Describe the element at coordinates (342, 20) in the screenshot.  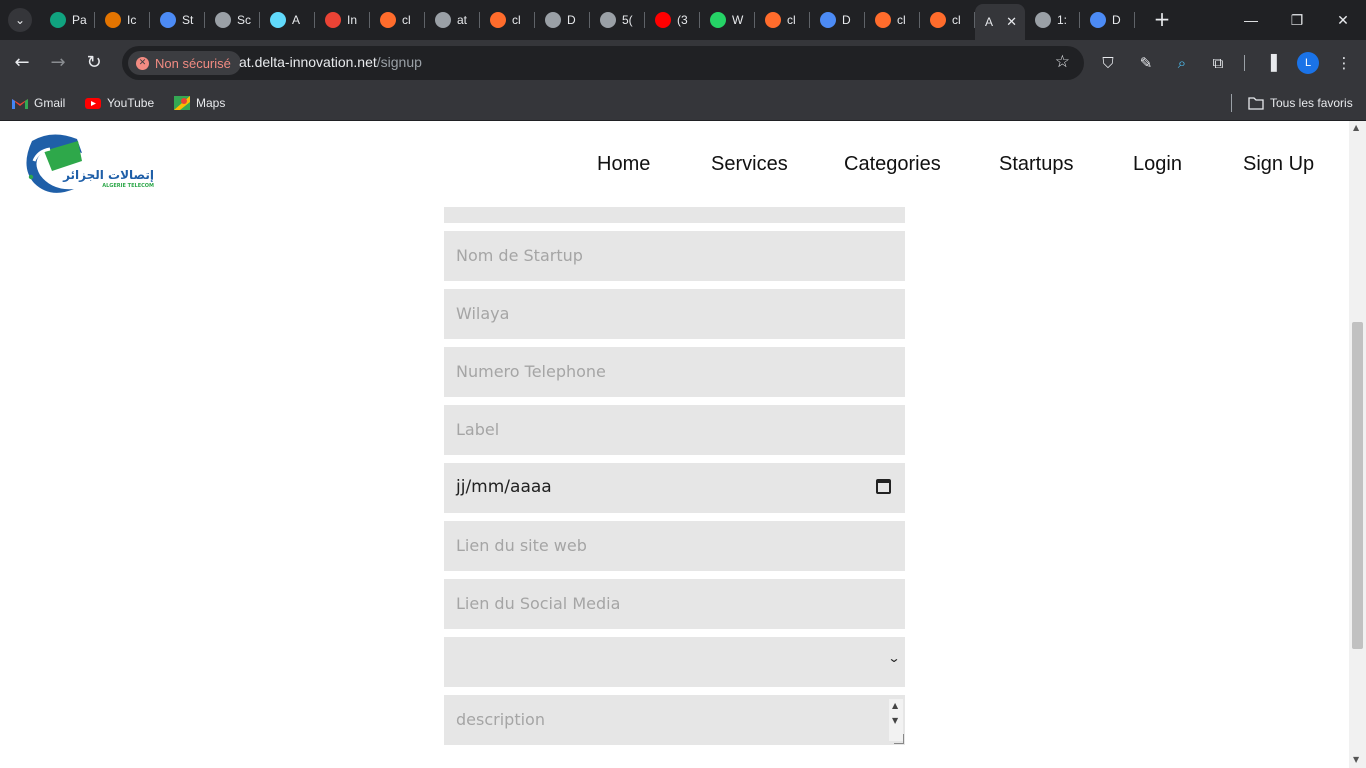
I see `browser-tab: In` at that location.